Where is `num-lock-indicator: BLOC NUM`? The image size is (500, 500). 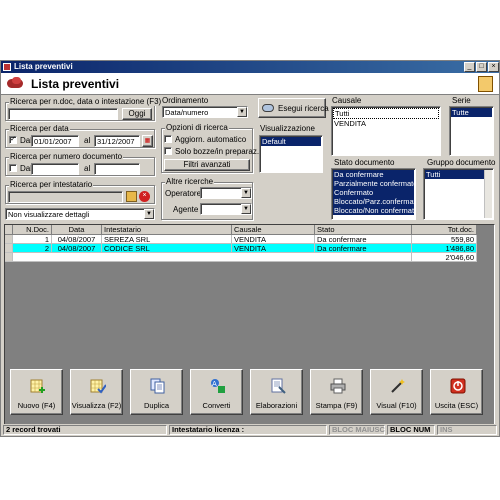
num-lock-indicator: BLOC NUM is located at coordinates (411, 430).